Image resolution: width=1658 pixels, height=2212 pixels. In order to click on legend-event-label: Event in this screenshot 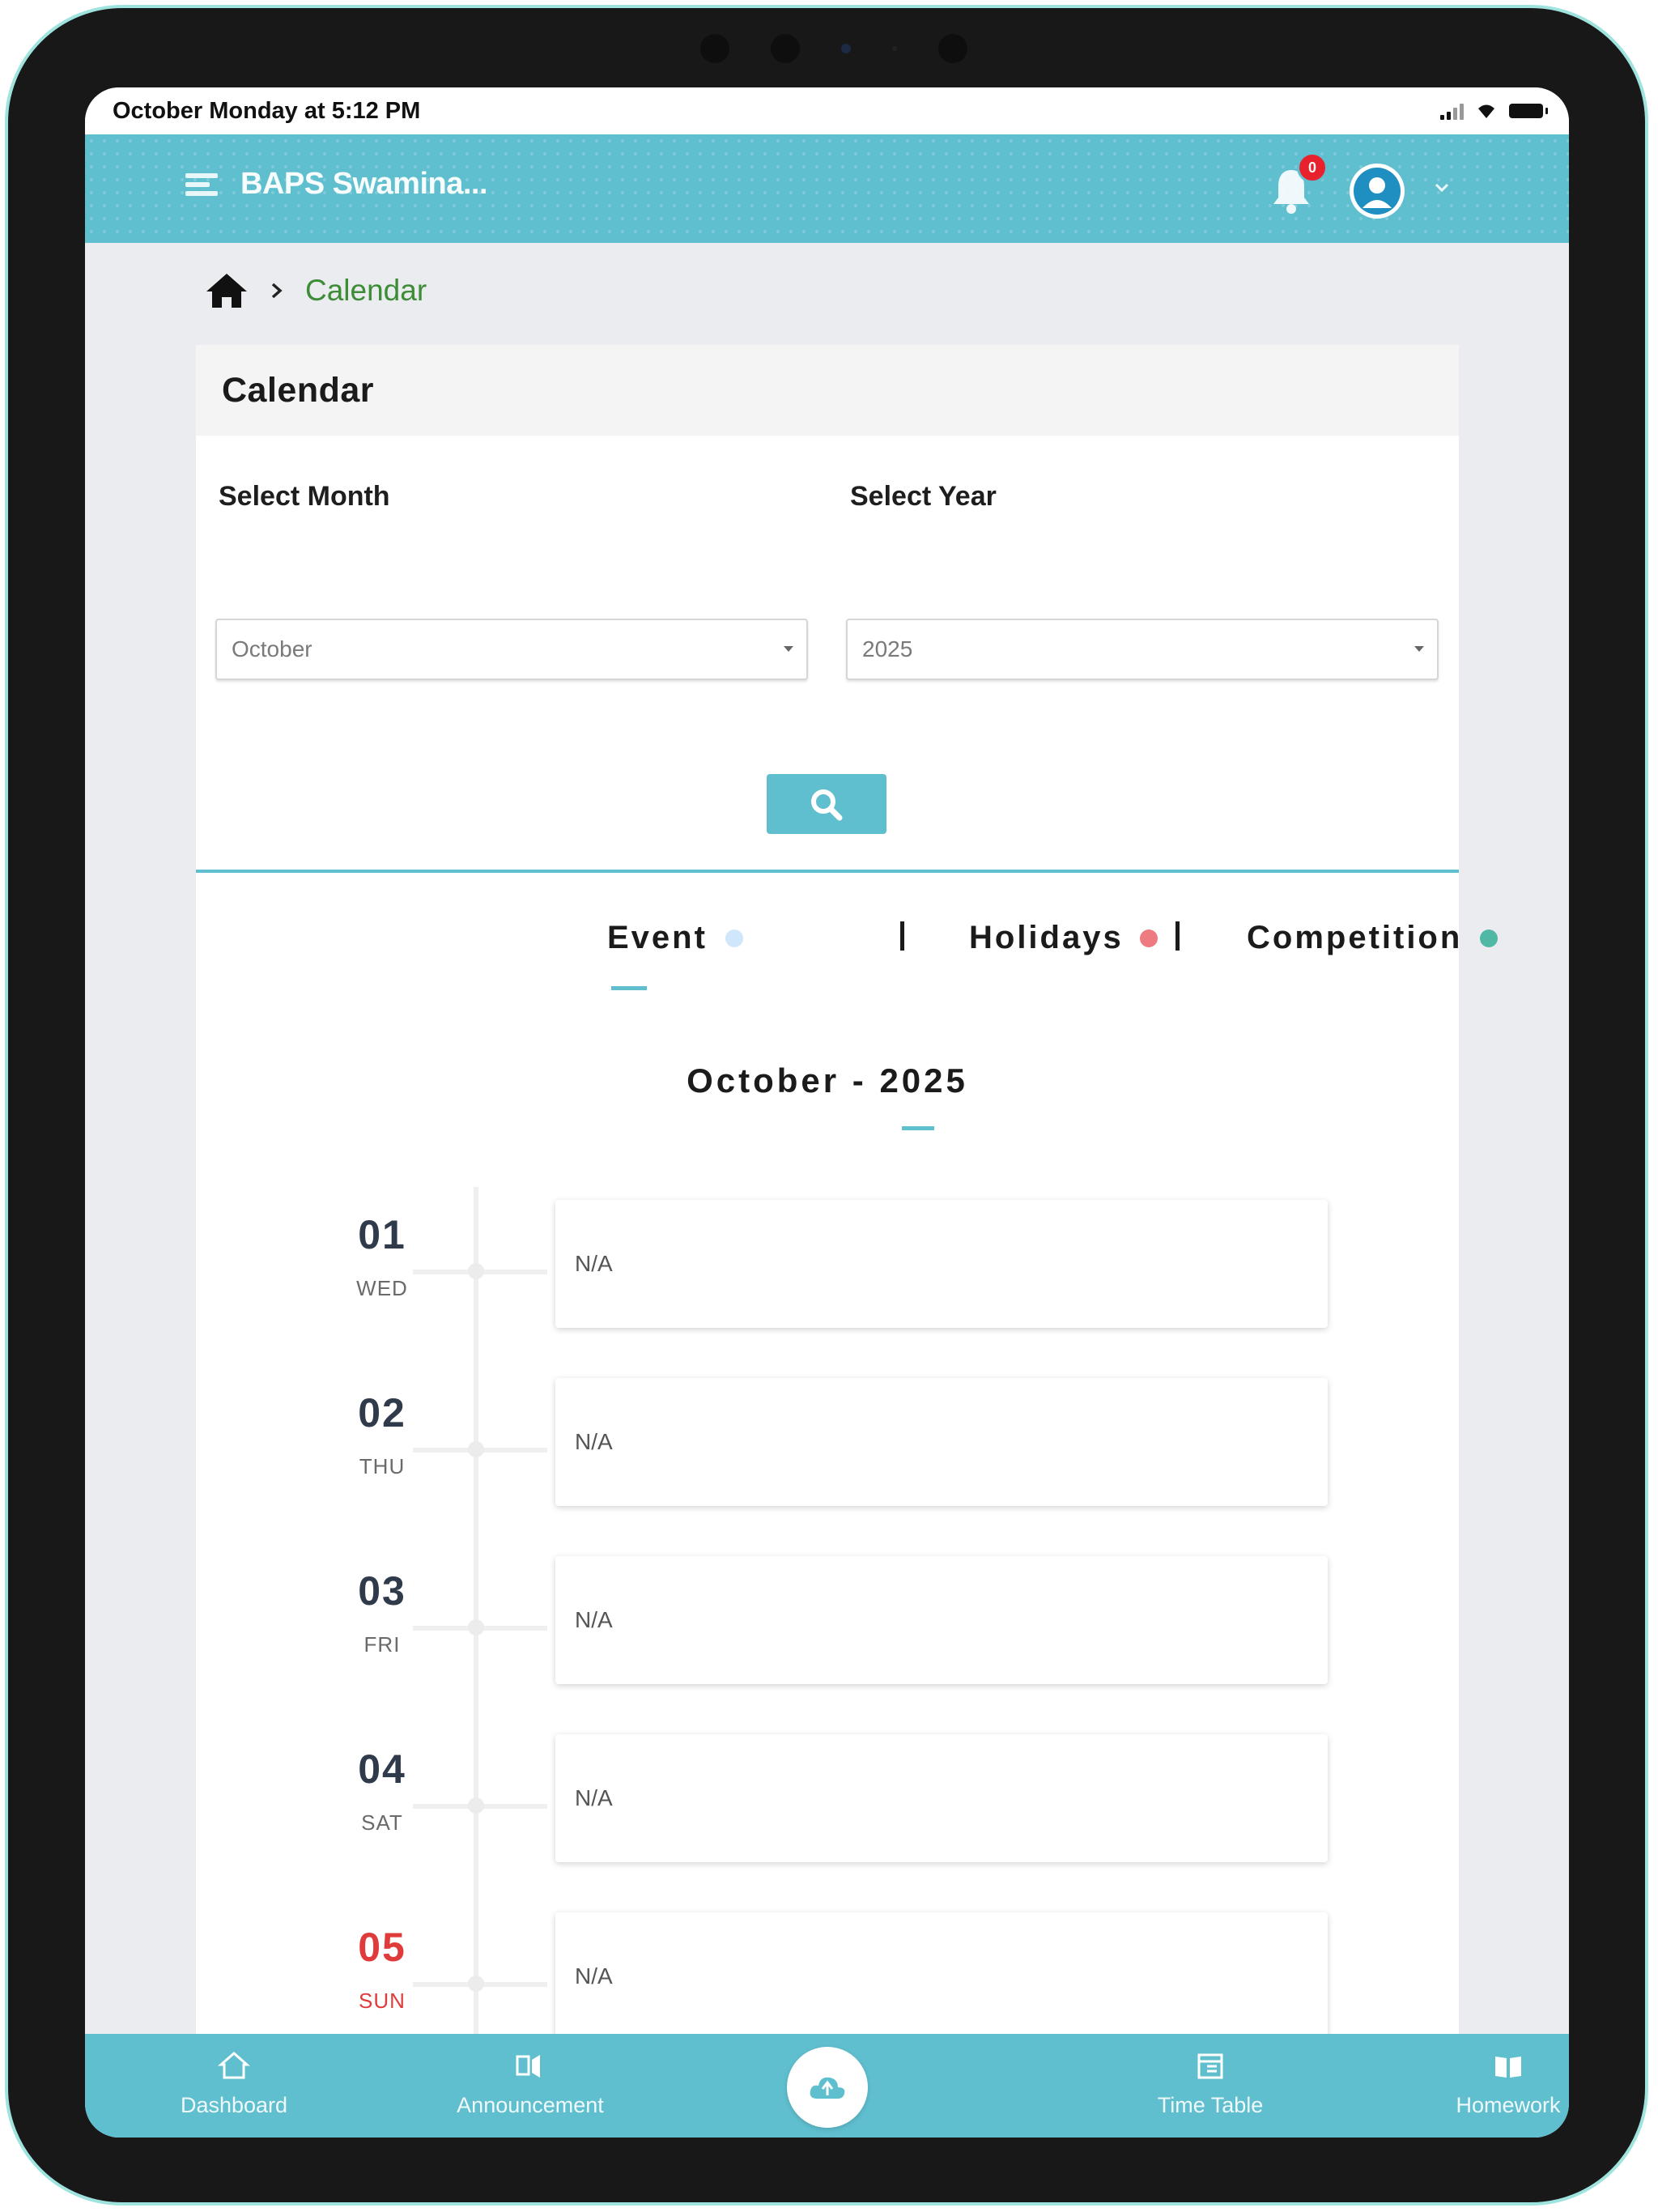, I will do `click(657, 937)`.